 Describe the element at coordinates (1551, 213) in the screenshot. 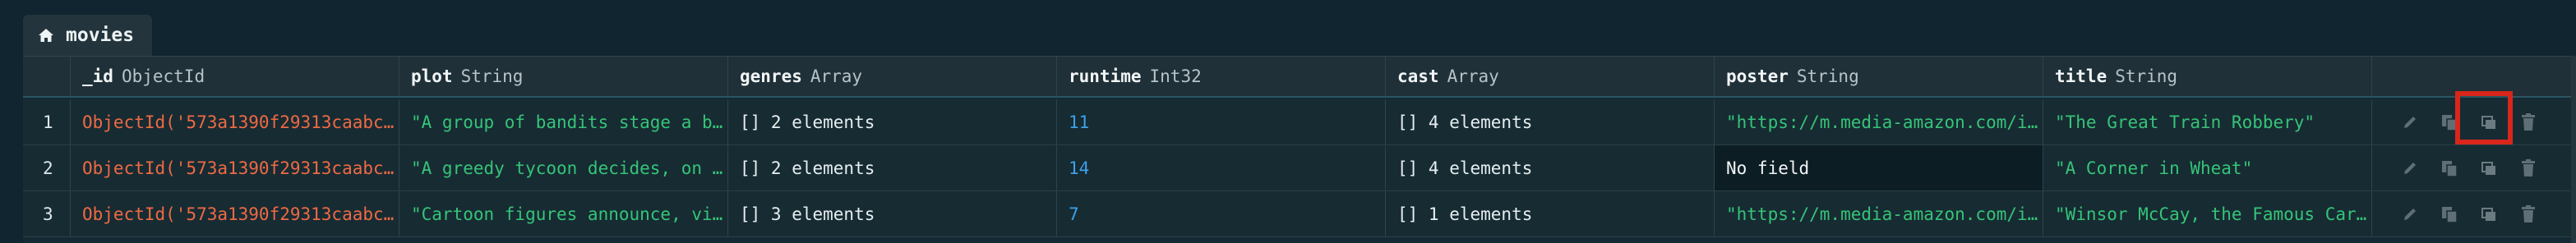

I see `cell-cast: [] 1 elements` at that location.